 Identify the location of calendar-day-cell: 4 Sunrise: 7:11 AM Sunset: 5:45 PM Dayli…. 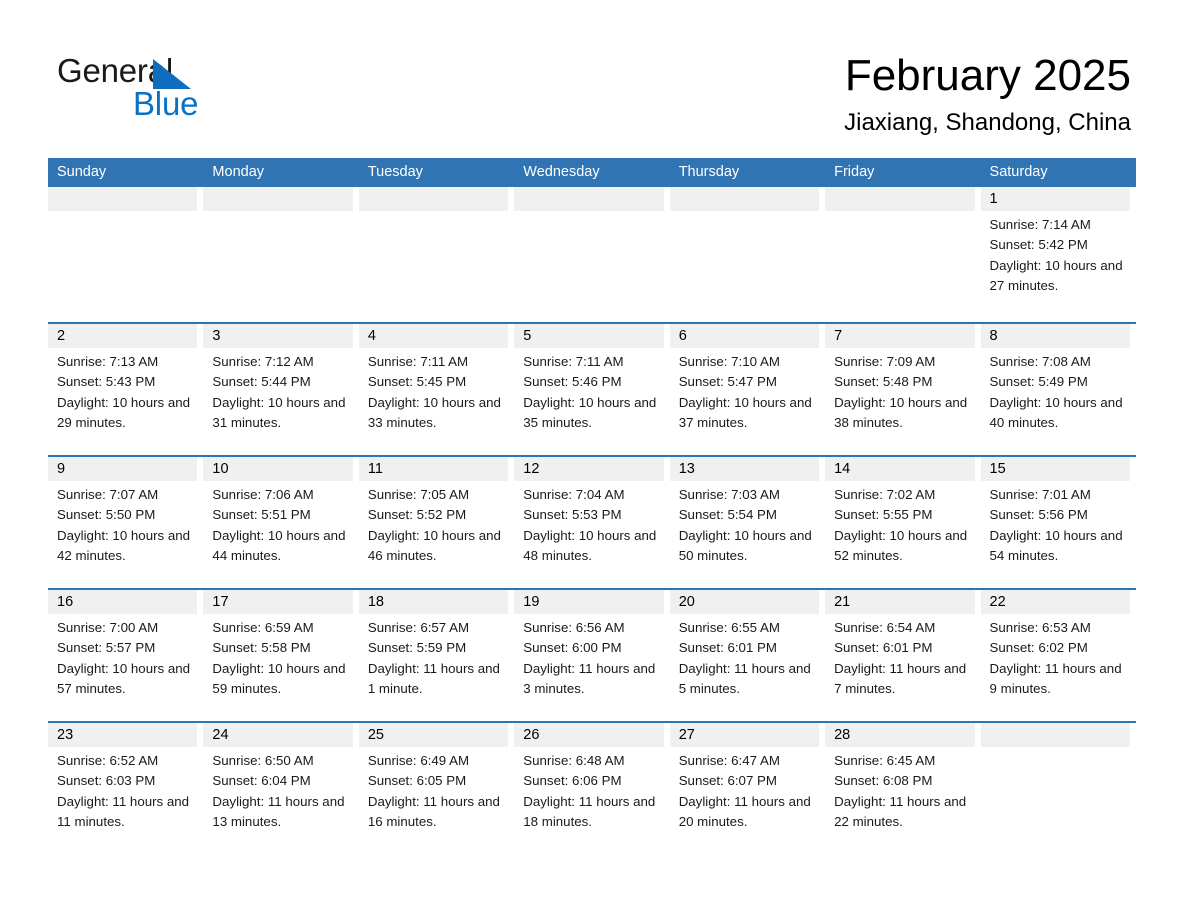
(436, 389).